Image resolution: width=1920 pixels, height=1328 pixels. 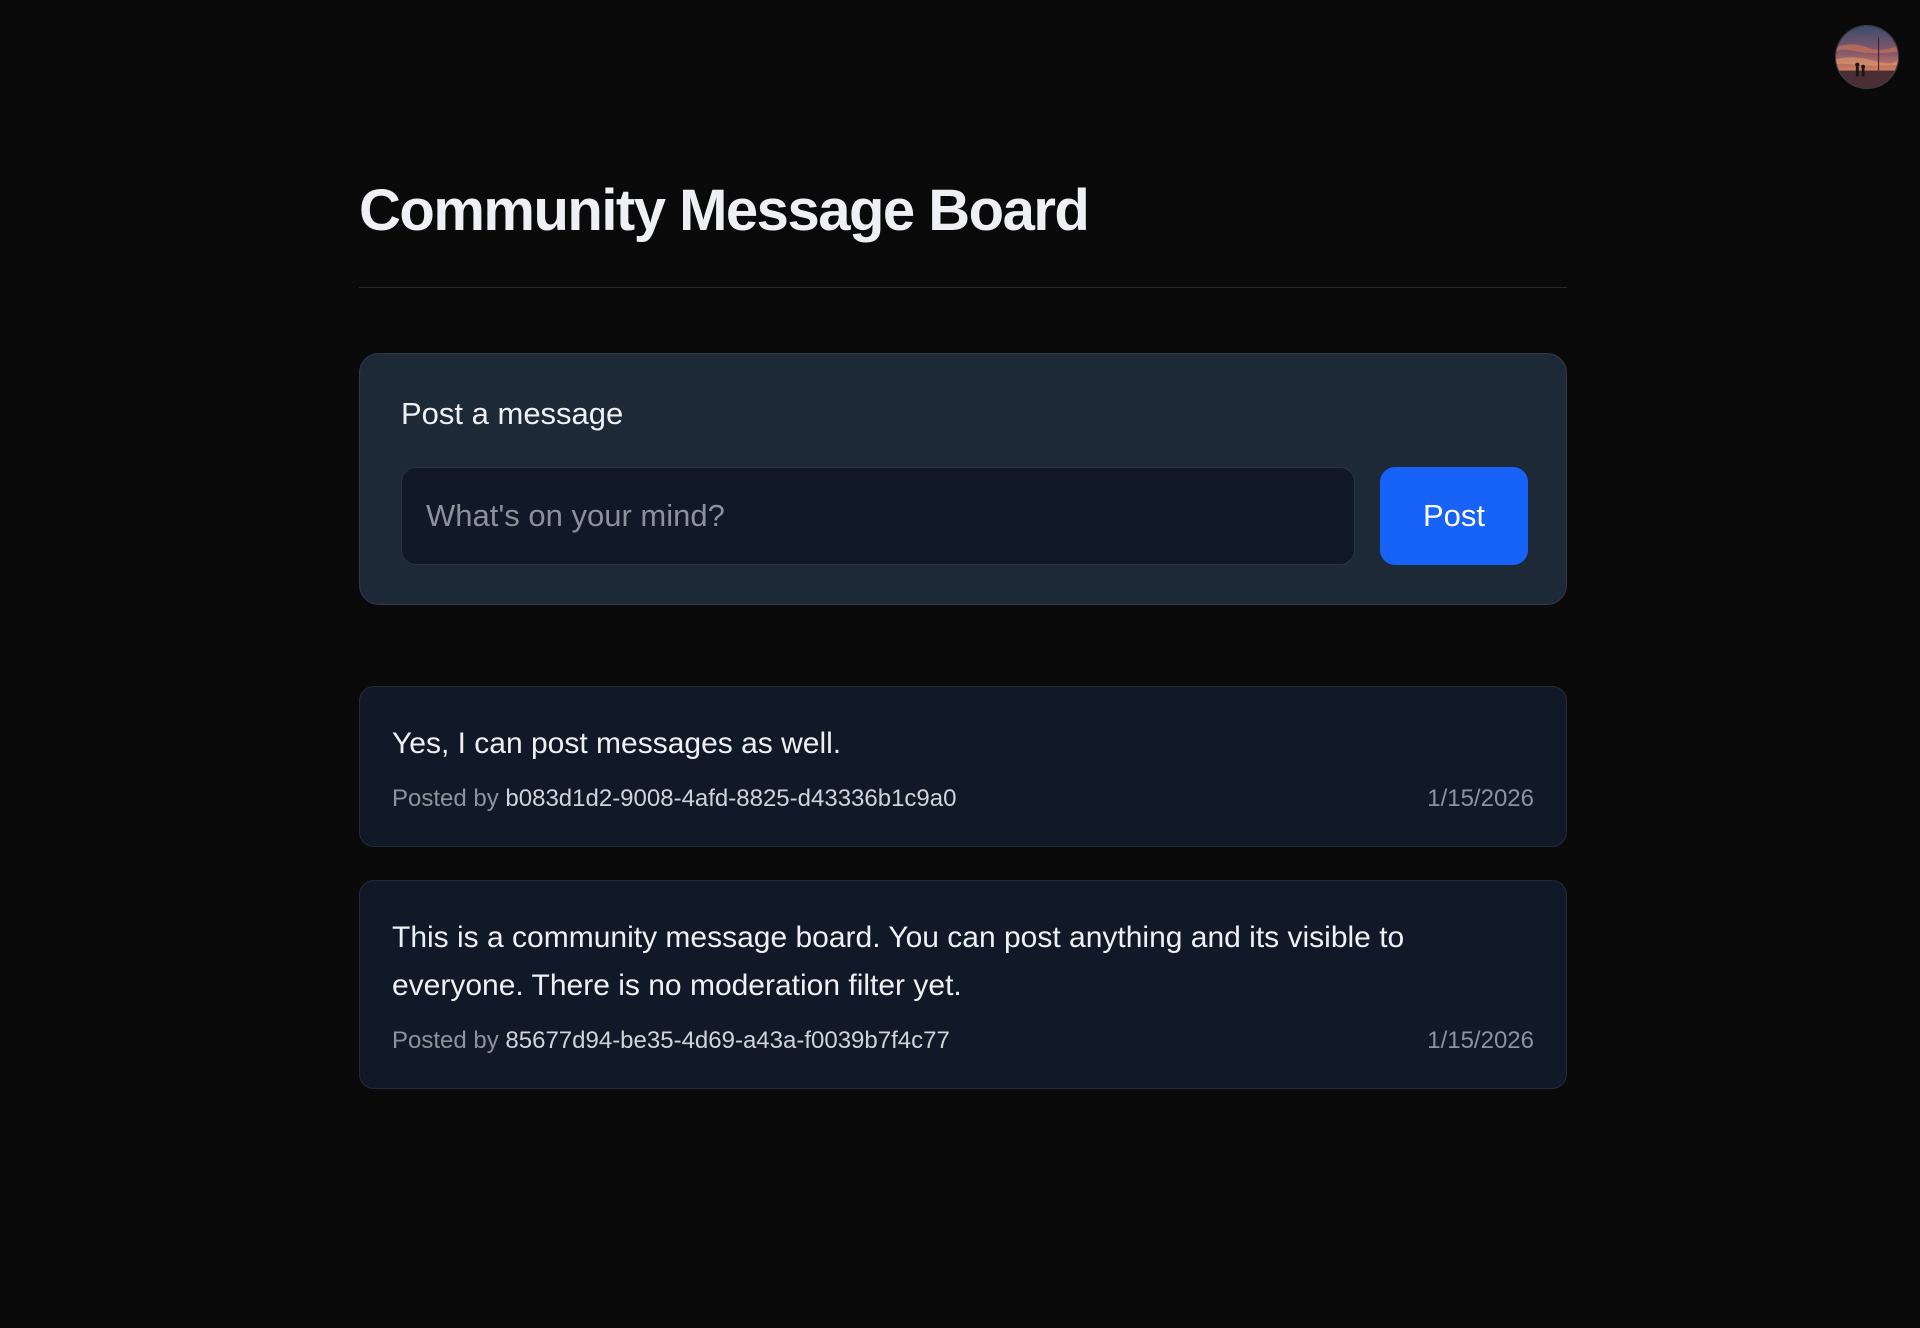 What do you see at coordinates (1454, 516) in the screenshot?
I see `post-button: Post` at bounding box center [1454, 516].